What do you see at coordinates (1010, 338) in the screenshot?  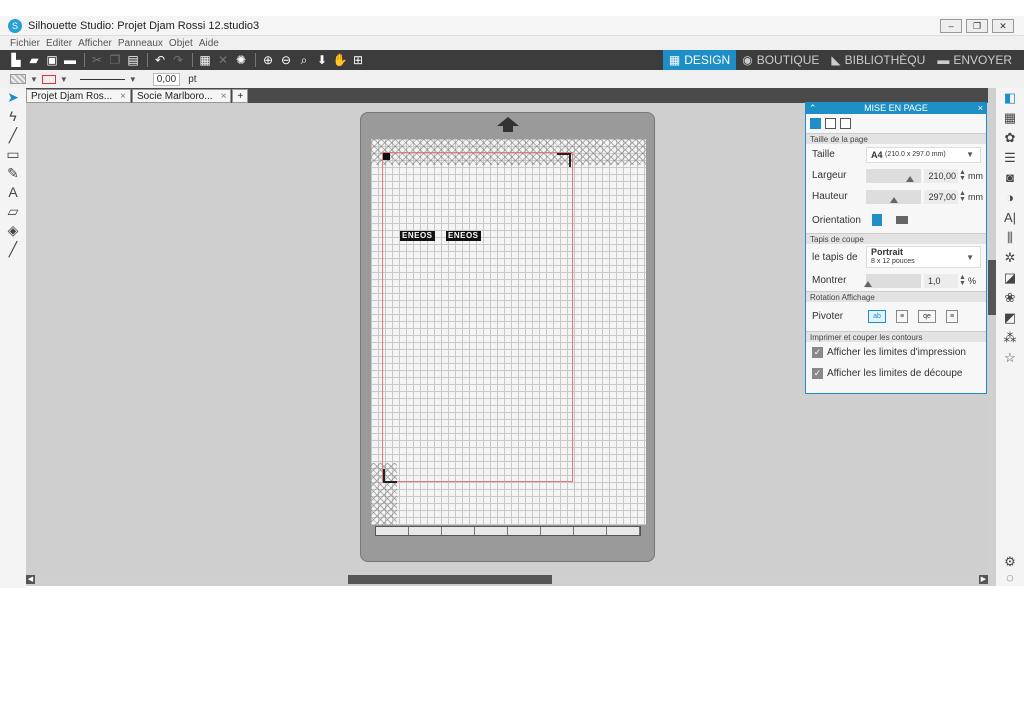 I see `trace-icon: ⁂` at bounding box center [1010, 338].